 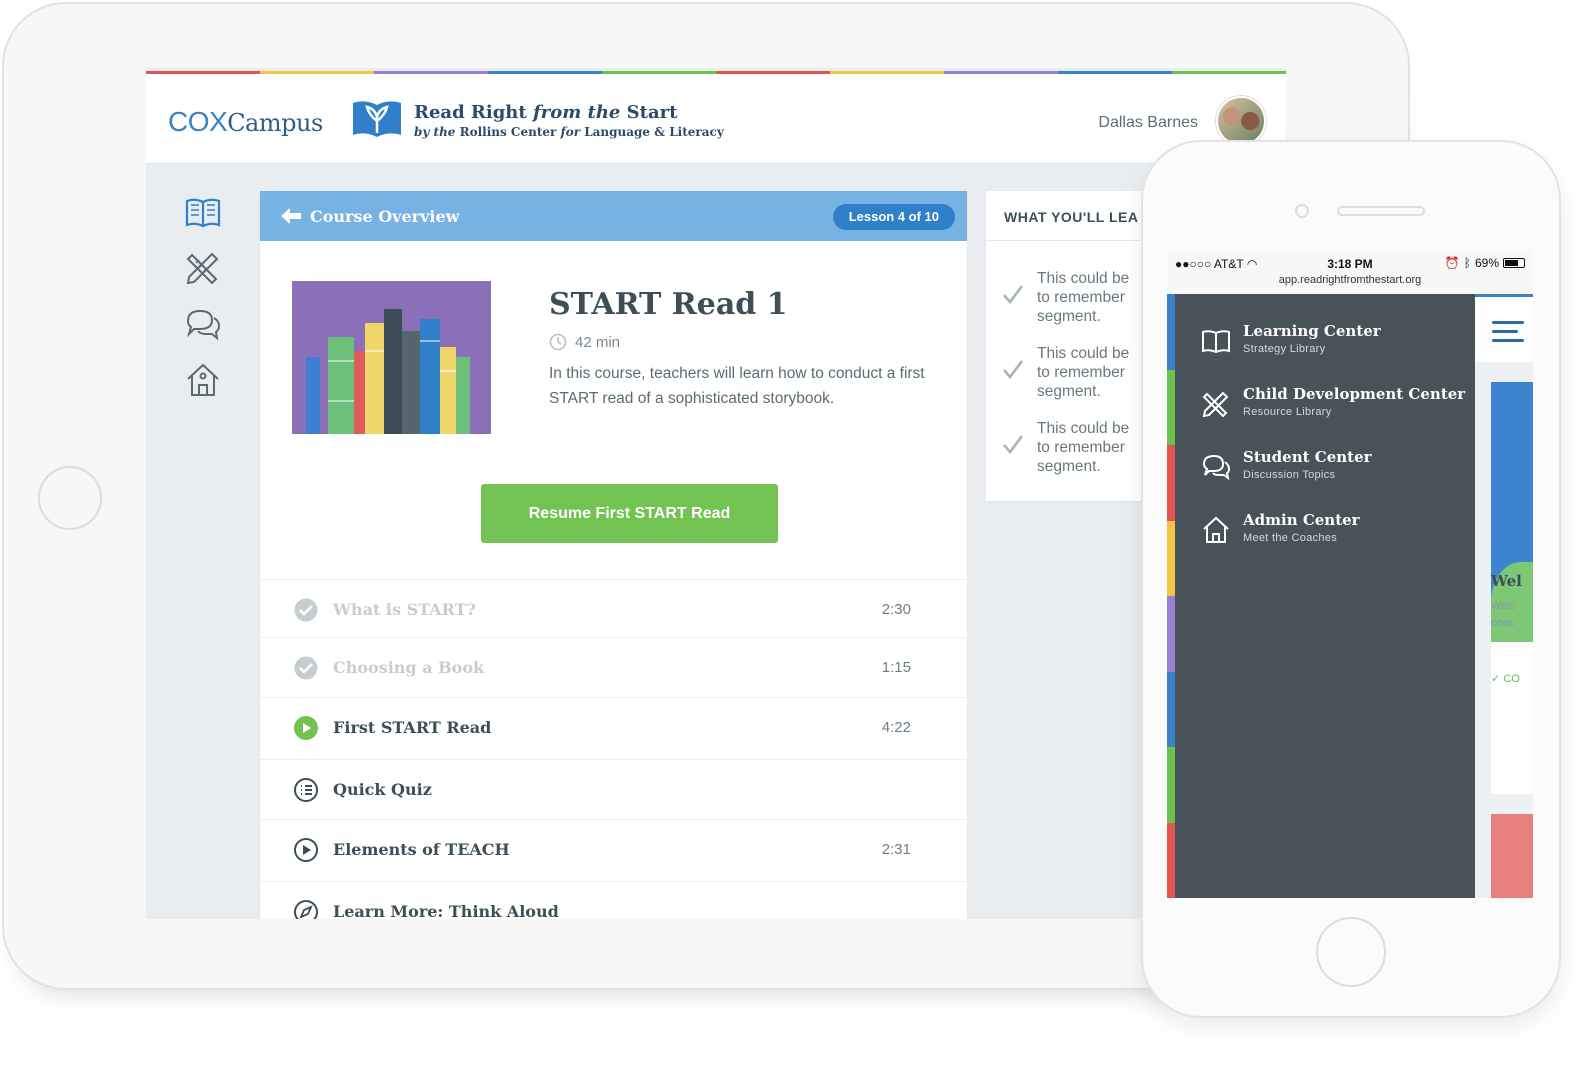 What do you see at coordinates (1505, 678) in the screenshot?
I see `background-card-link: ✓ CO` at bounding box center [1505, 678].